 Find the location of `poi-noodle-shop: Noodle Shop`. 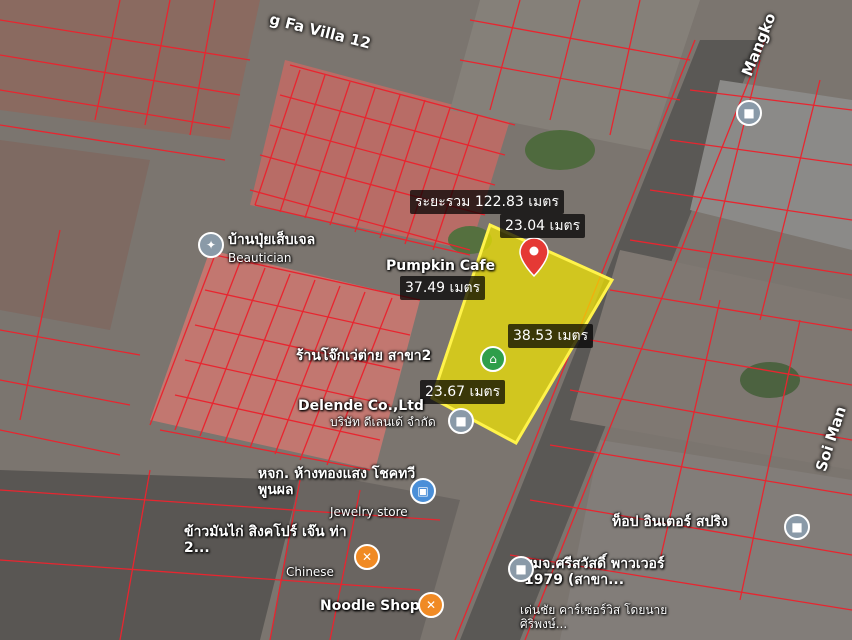

poi-noodle-shop: Noodle Shop is located at coordinates (370, 606).